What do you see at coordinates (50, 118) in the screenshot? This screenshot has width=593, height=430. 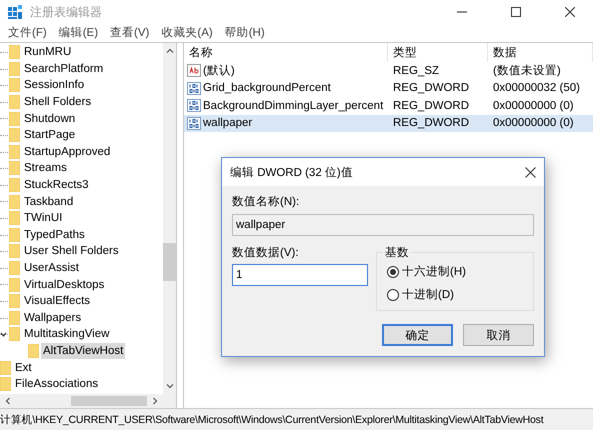 I see `tree-item: Shutdown` at bounding box center [50, 118].